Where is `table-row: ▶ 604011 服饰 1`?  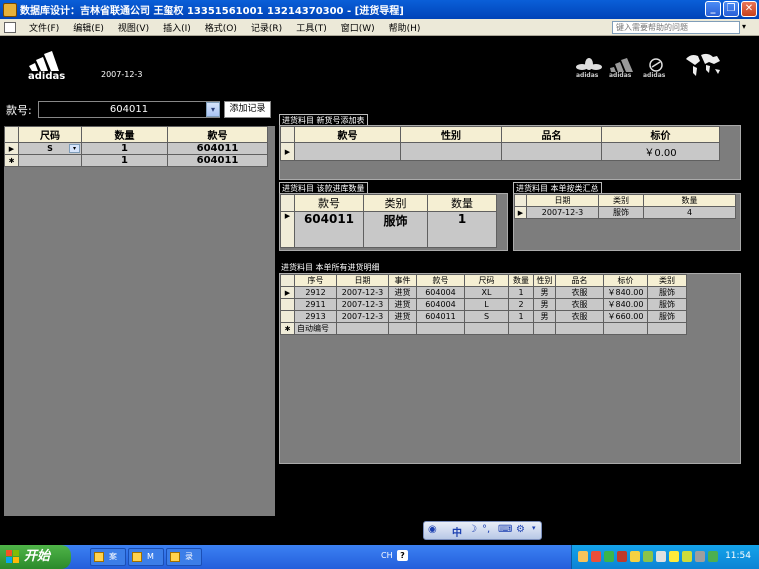 table-row: ▶ 604011 服饰 1 is located at coordinates (388, 229).